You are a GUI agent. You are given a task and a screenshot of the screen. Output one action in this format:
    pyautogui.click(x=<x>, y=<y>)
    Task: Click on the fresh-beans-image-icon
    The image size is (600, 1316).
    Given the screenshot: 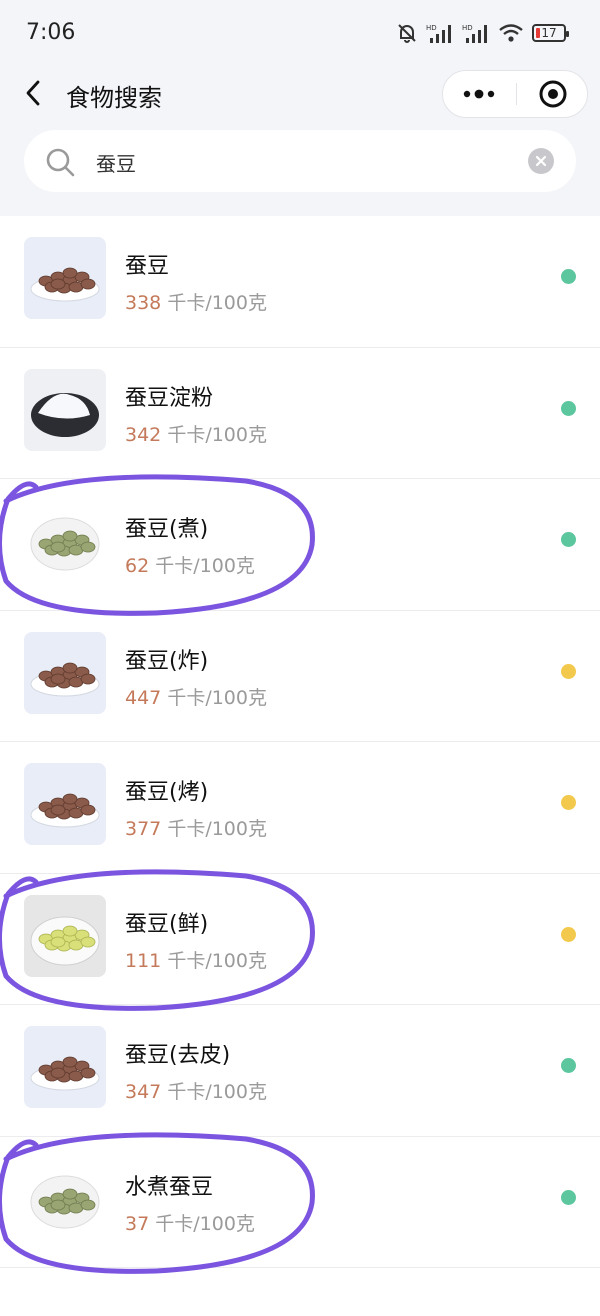 What is the action you would take?
    pyautogui.click(x=65, y=935)
    